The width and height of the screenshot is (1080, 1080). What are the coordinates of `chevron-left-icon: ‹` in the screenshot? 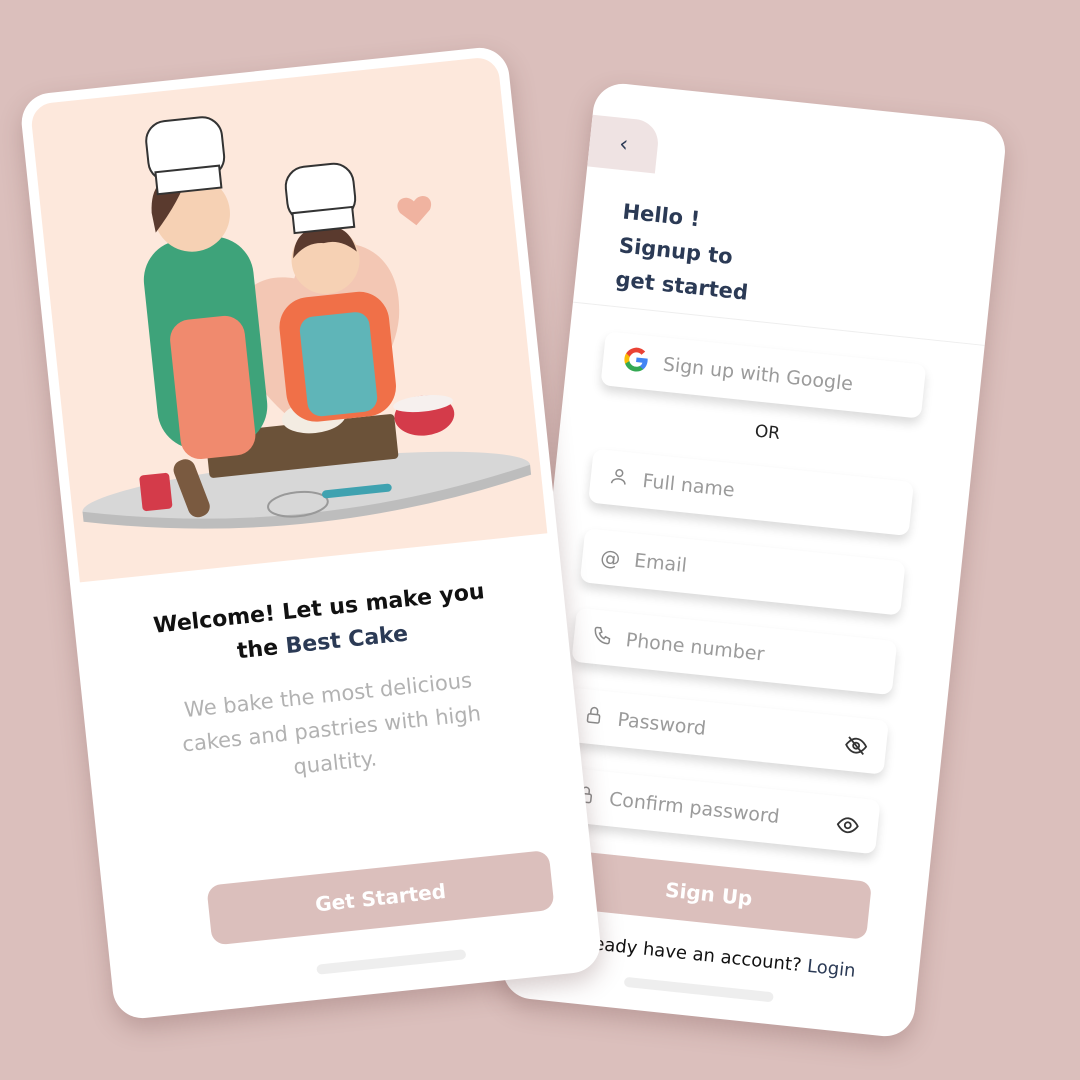 It's located at (624, 144).